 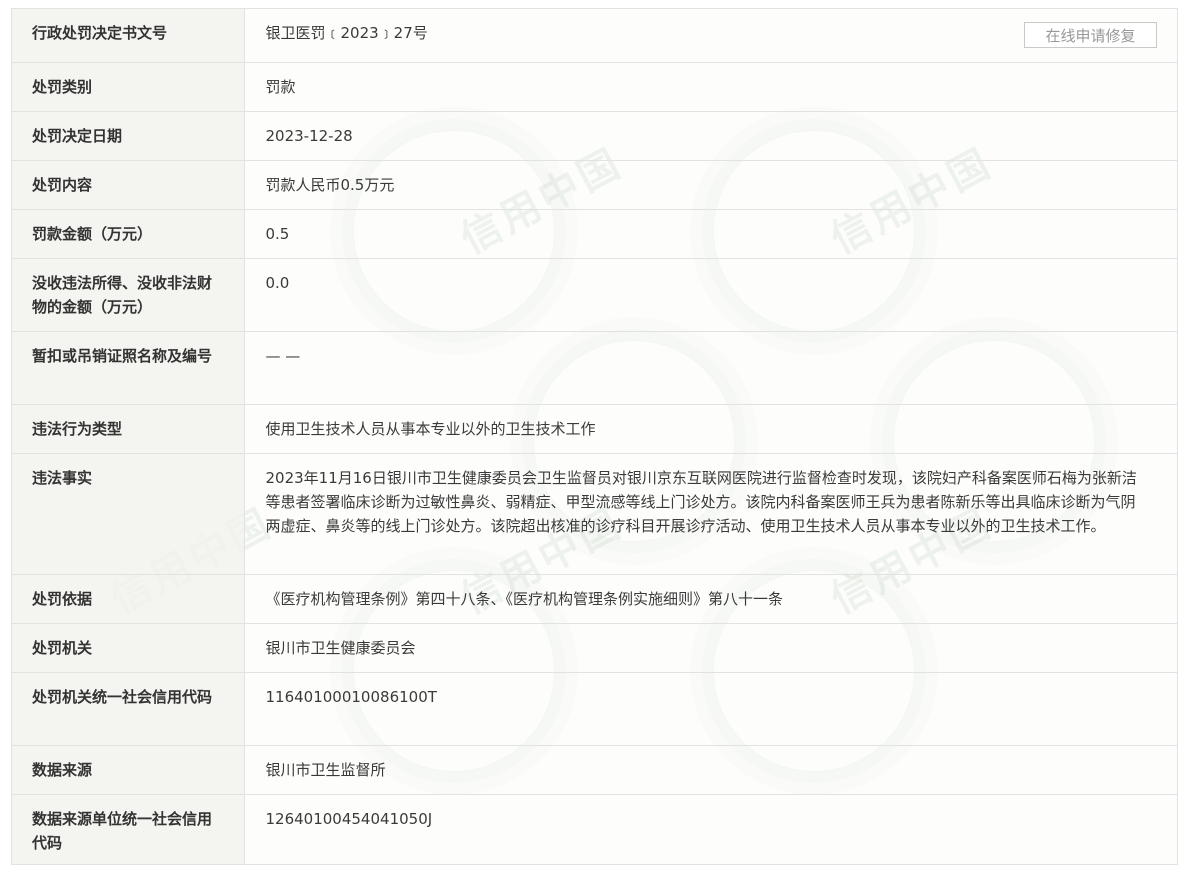 What do you see at coordinates (128, 648) in the screenshot?
I see `row-label: 处罚机关` at bounding box center [128, 648].